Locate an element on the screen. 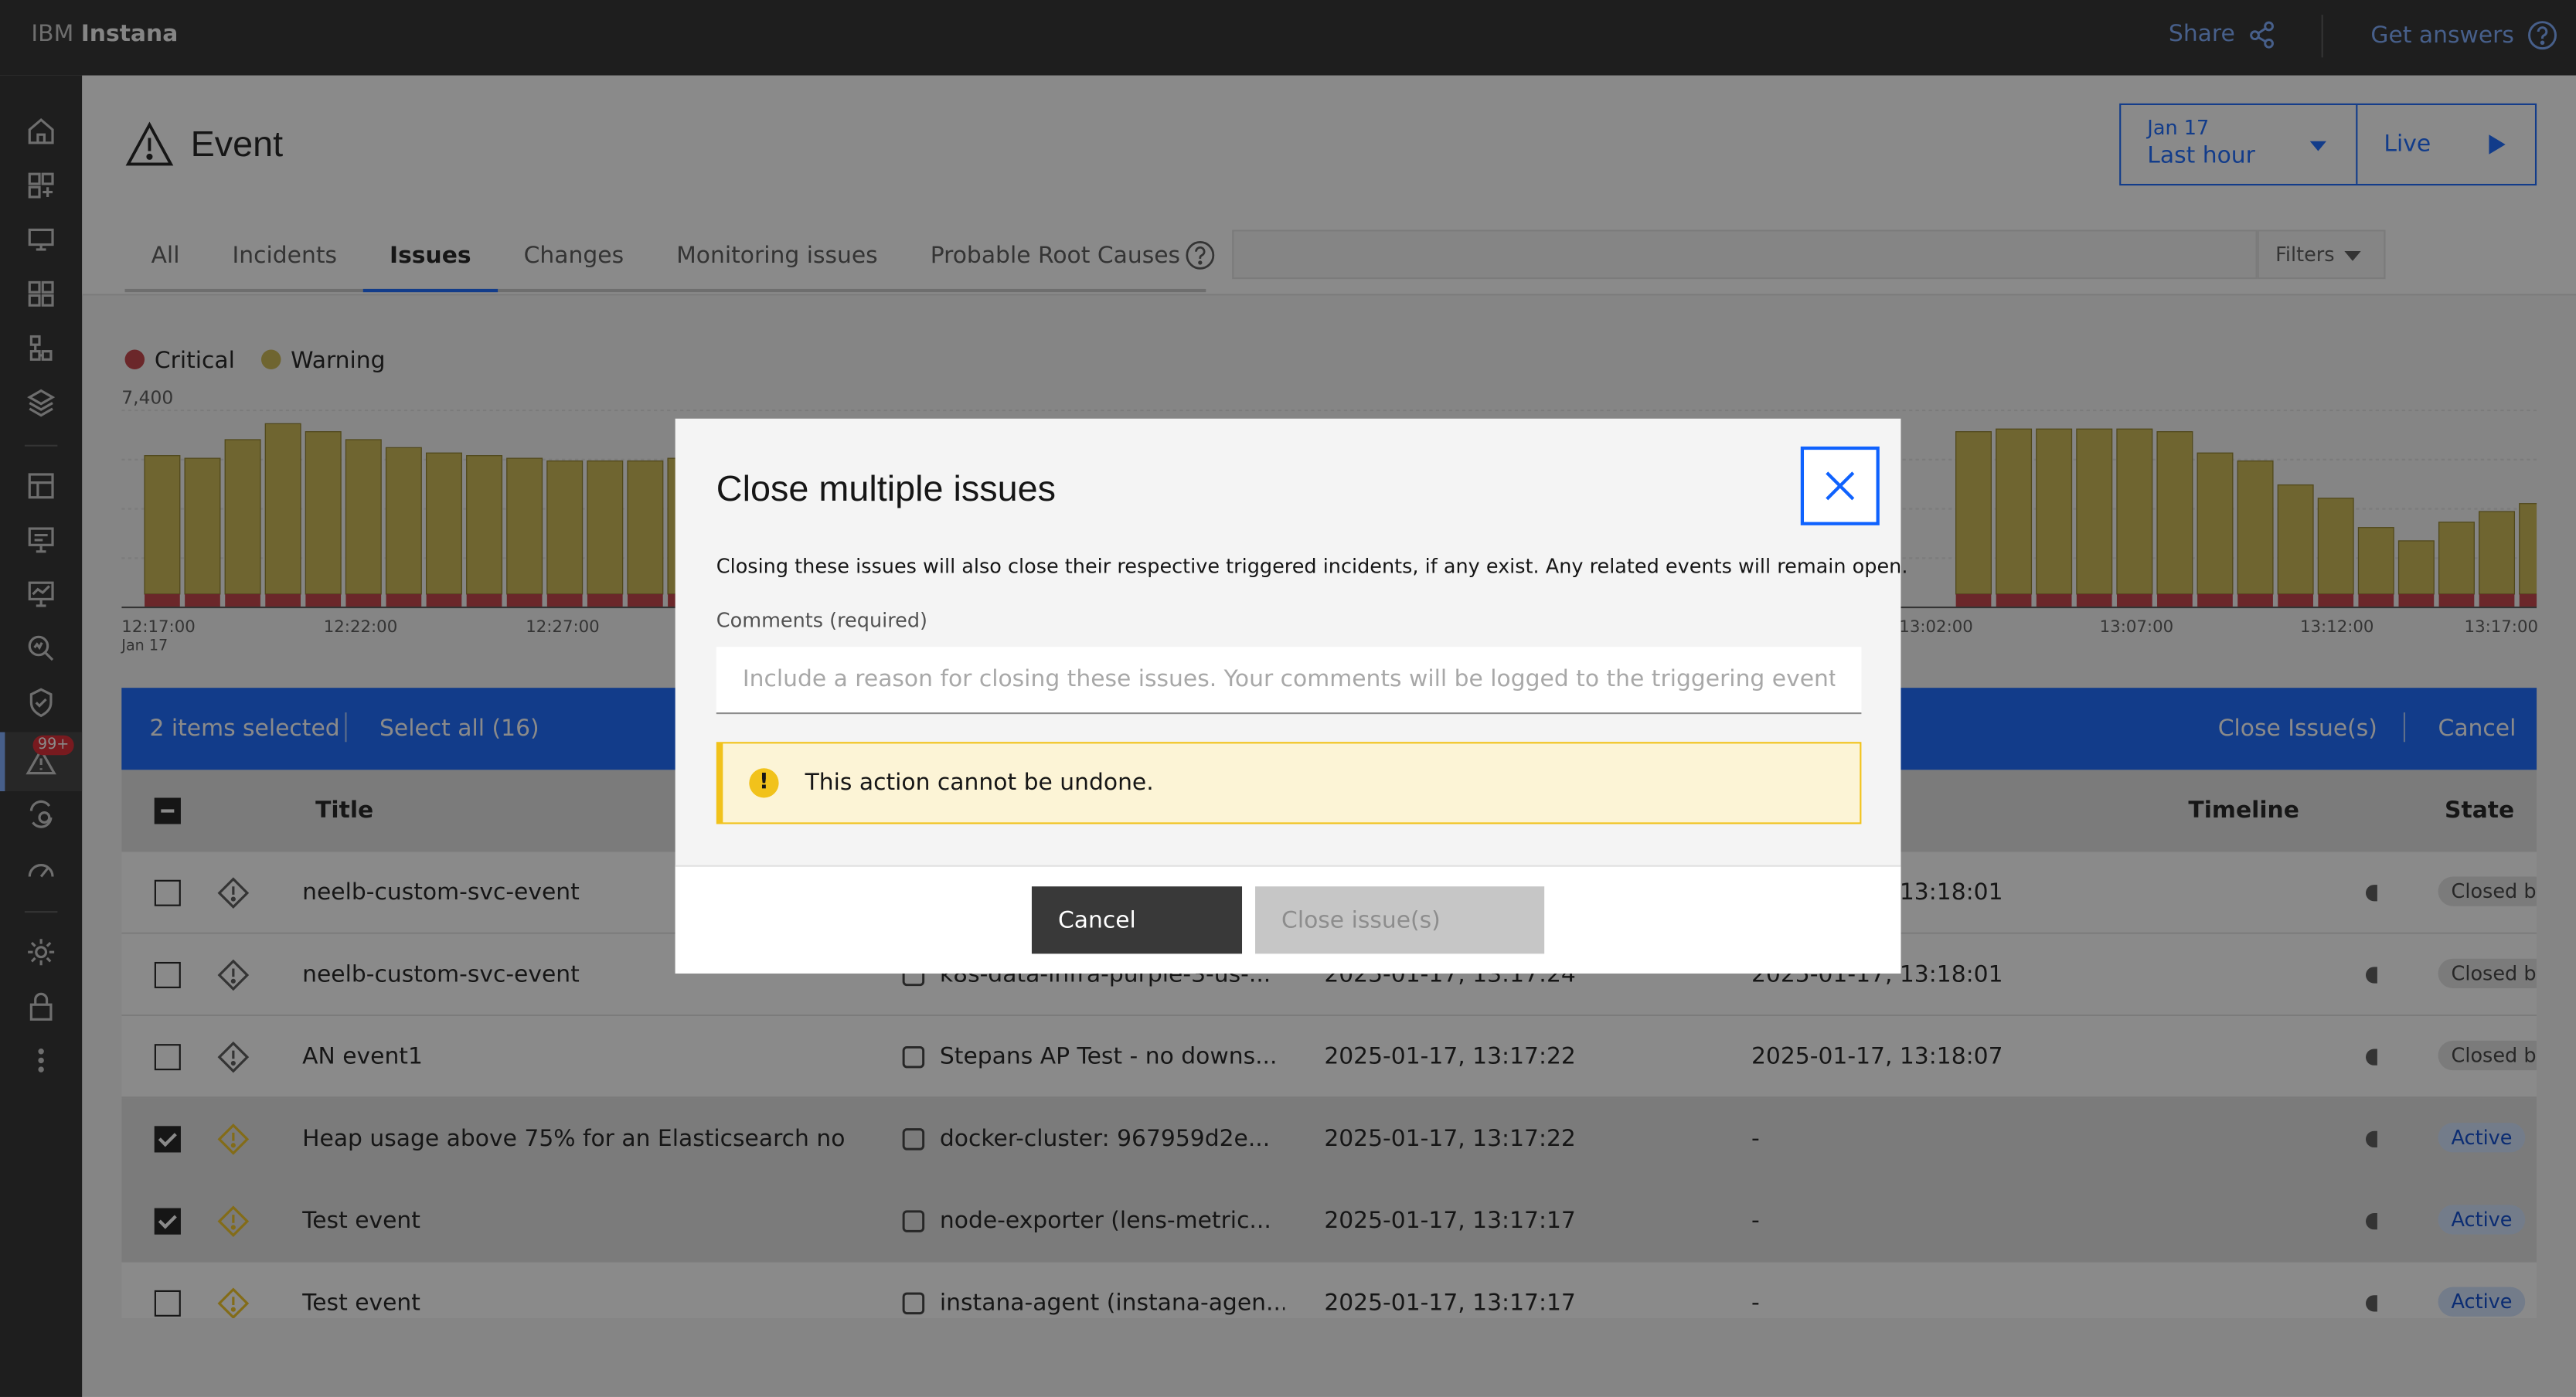 This screenshot has width=2576, height=1397. confirm-close-issues-button: Close issue(s) is located at coordinates (1400, 920).